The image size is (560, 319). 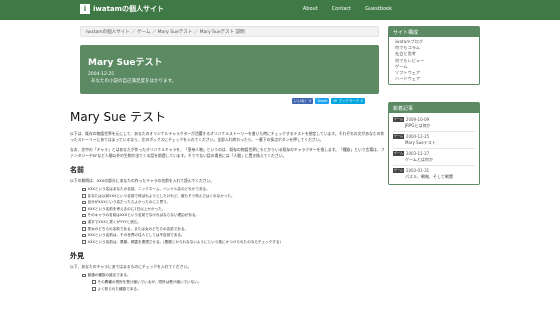 I want to click on nav-links: About Contact Guestbook, so click(x=340, y=9).